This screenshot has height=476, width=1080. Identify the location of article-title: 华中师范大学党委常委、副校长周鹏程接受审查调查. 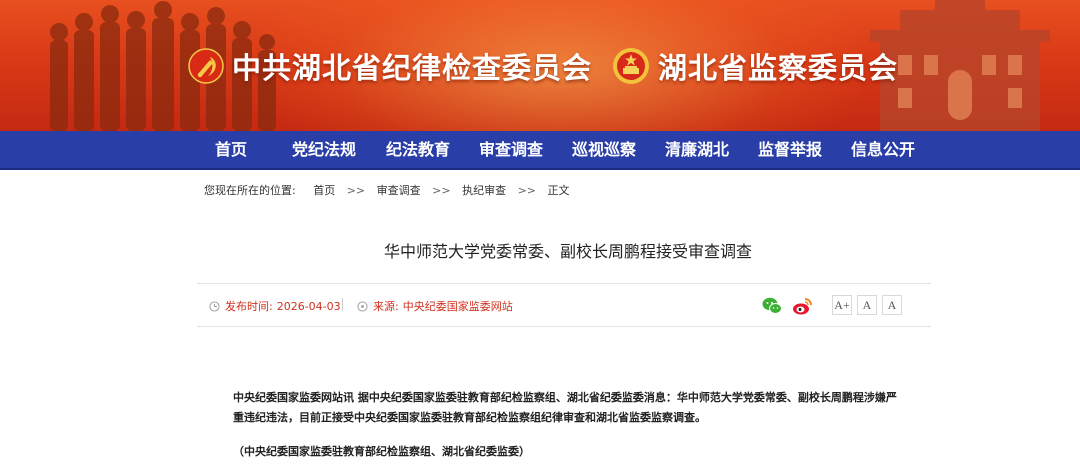
(567, 251).